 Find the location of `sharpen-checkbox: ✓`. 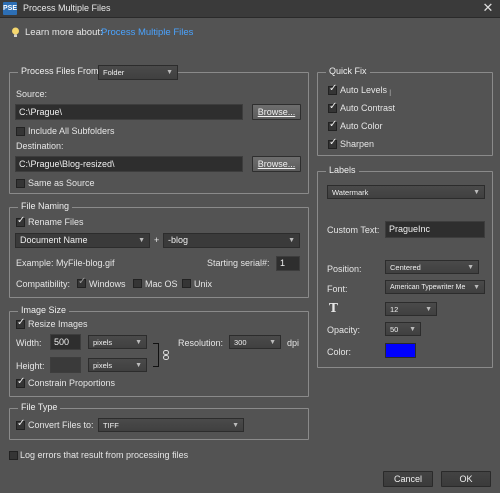

sharpen-checkbox: ✓ is located at coordinates (332, 143).